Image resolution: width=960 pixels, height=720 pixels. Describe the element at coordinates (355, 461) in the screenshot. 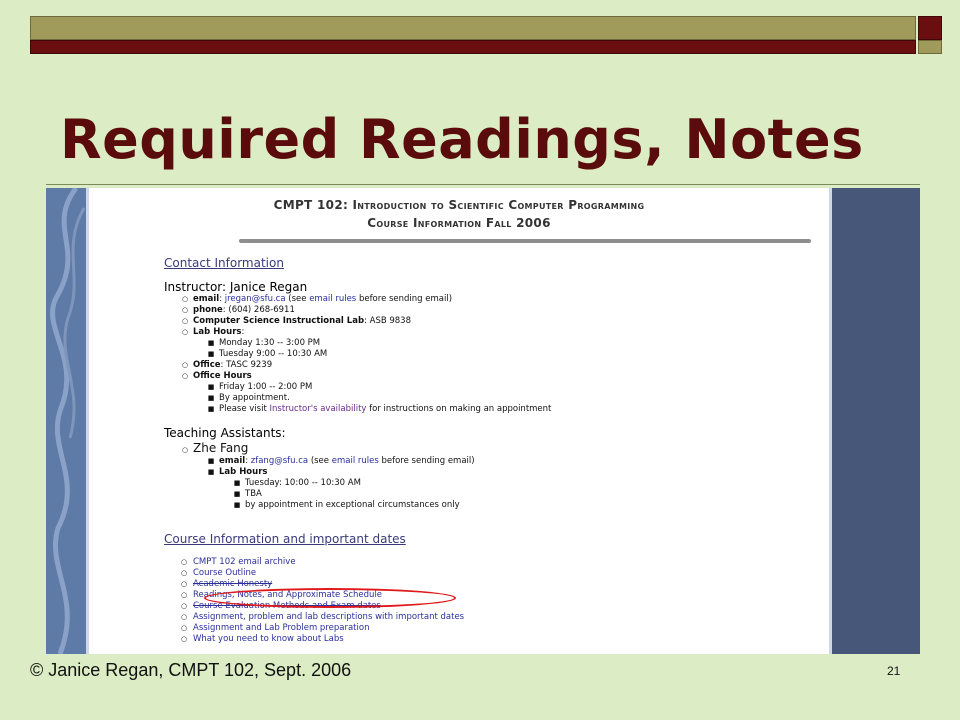

I see `ta-email-rules-link: email rules` at that location.